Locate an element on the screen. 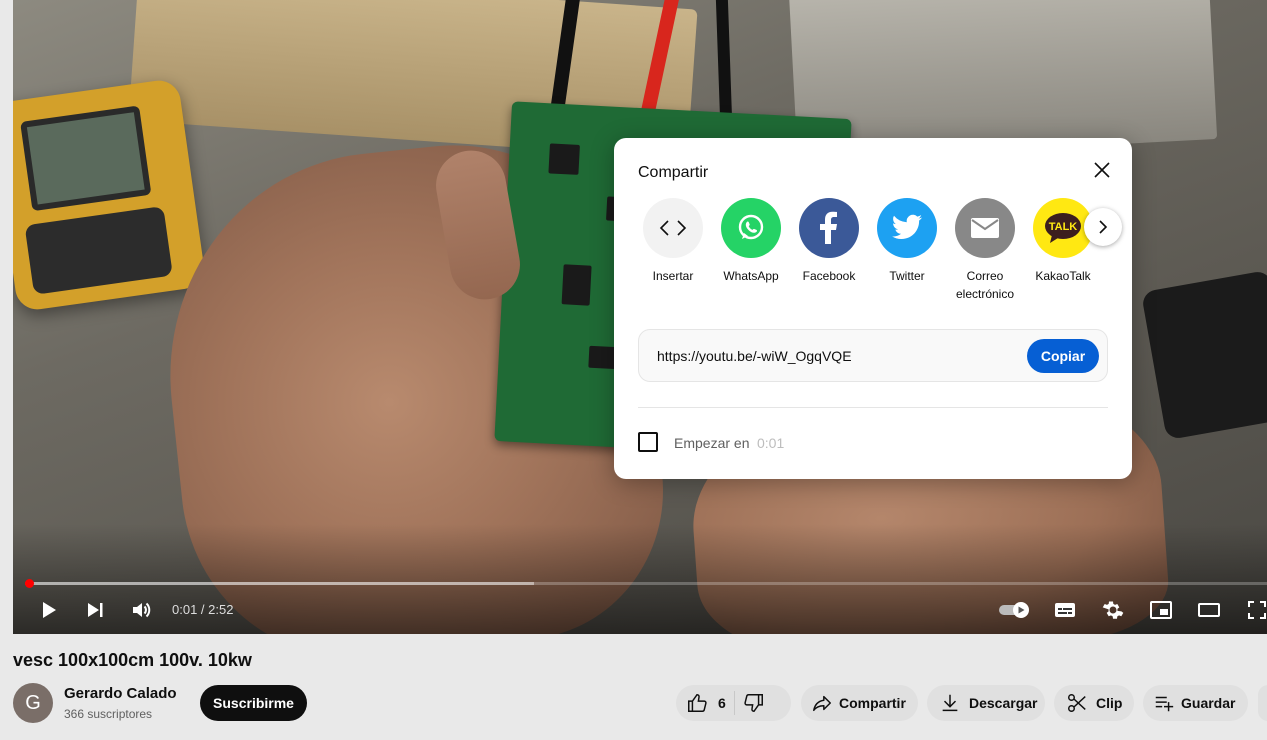 The width and height of the screenshot is (1267, 740). share-next-button is located at coordinates (1103, 227).